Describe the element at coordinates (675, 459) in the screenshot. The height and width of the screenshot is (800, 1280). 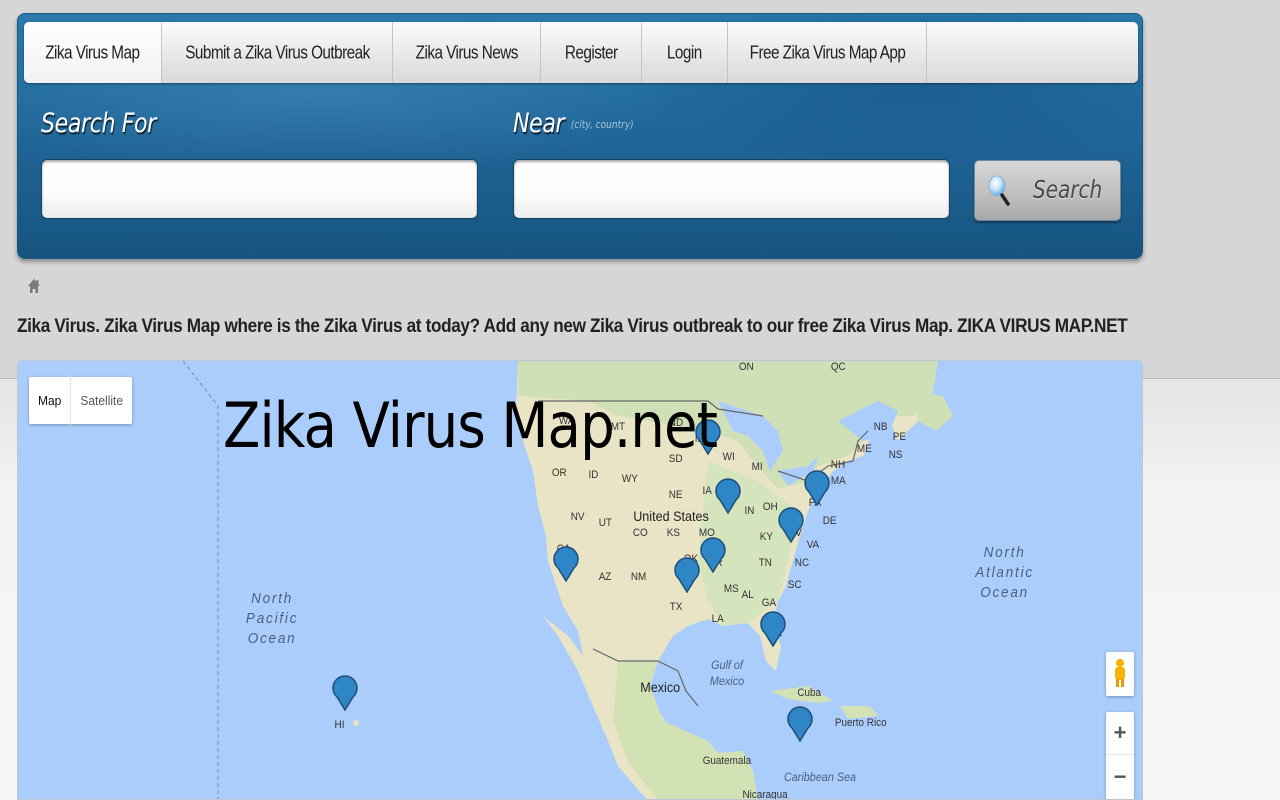
I see `map-label-region: SD` at that location.